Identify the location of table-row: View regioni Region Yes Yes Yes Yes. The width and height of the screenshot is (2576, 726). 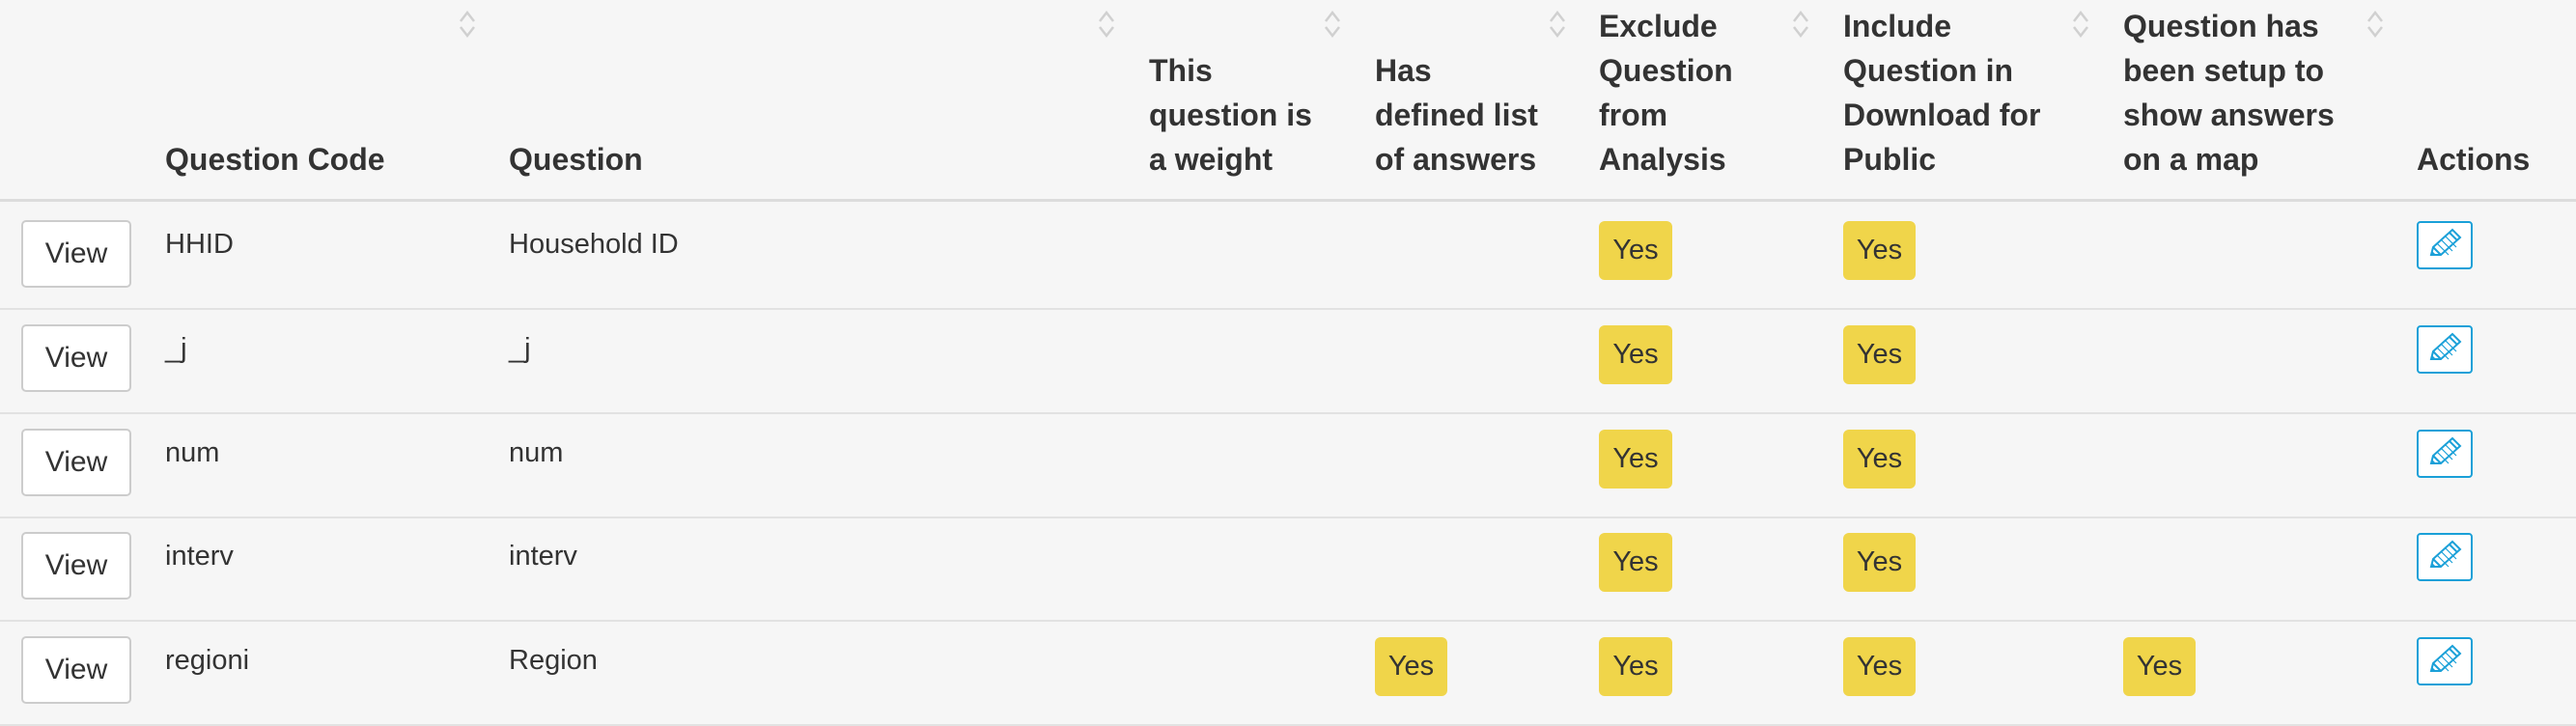
(1288, 673).